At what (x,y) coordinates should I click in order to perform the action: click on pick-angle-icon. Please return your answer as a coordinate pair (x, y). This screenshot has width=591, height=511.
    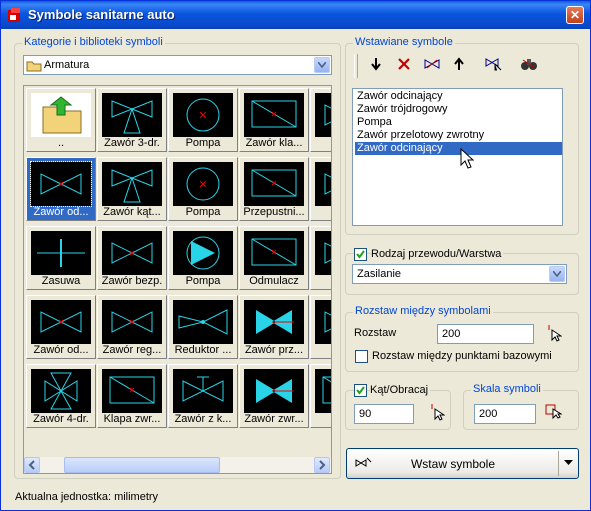
    Looking at the image, I should click on (437, 412).